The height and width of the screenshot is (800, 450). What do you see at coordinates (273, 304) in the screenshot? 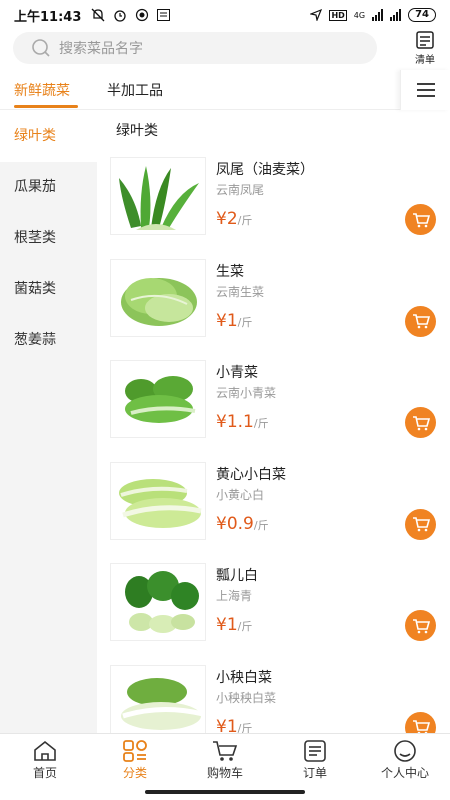
I see `product-item: 生菜 云南生菜 ¥1/斤` at bounding box center [273, 304].